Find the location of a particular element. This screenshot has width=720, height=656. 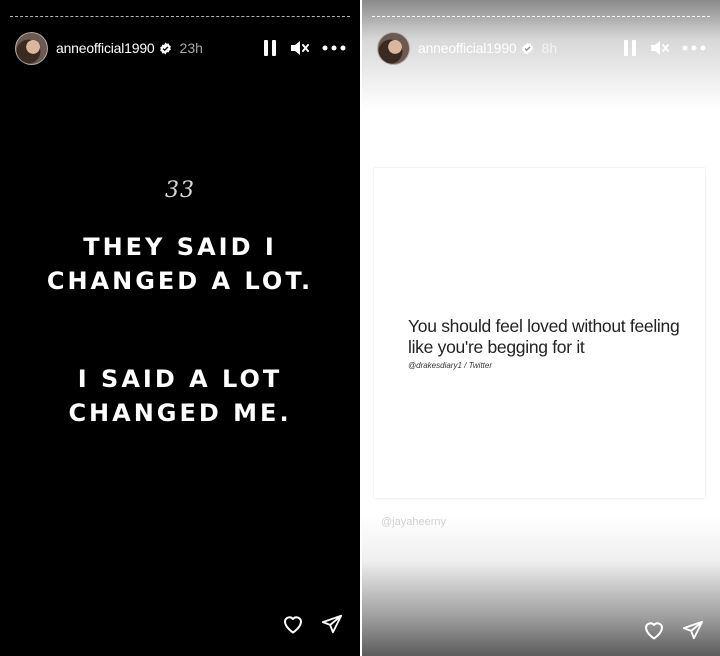

story-header: anneofficial1990 8h is located at coordinates (541, 48).